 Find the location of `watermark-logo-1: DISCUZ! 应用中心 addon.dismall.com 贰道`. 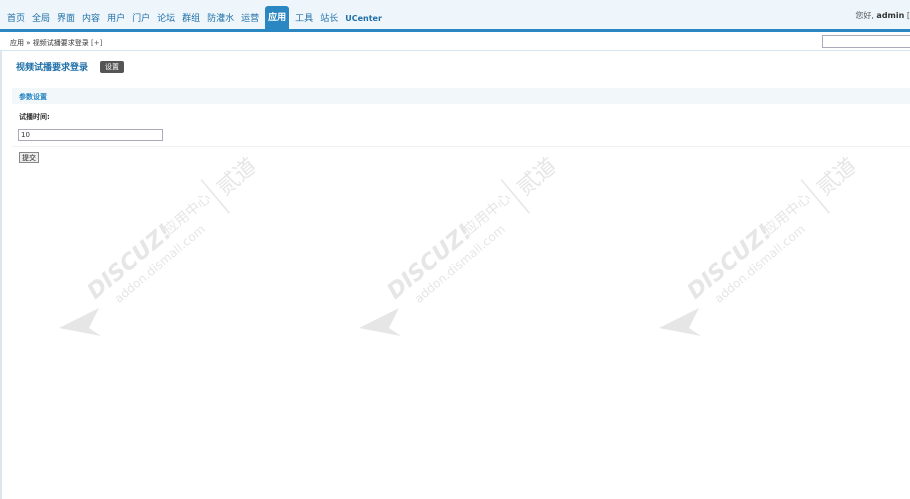

watermark-logo-1: DISCUZ! 应用中心 addon.dismall.com 贰道 is located at coordinates (158, 245).